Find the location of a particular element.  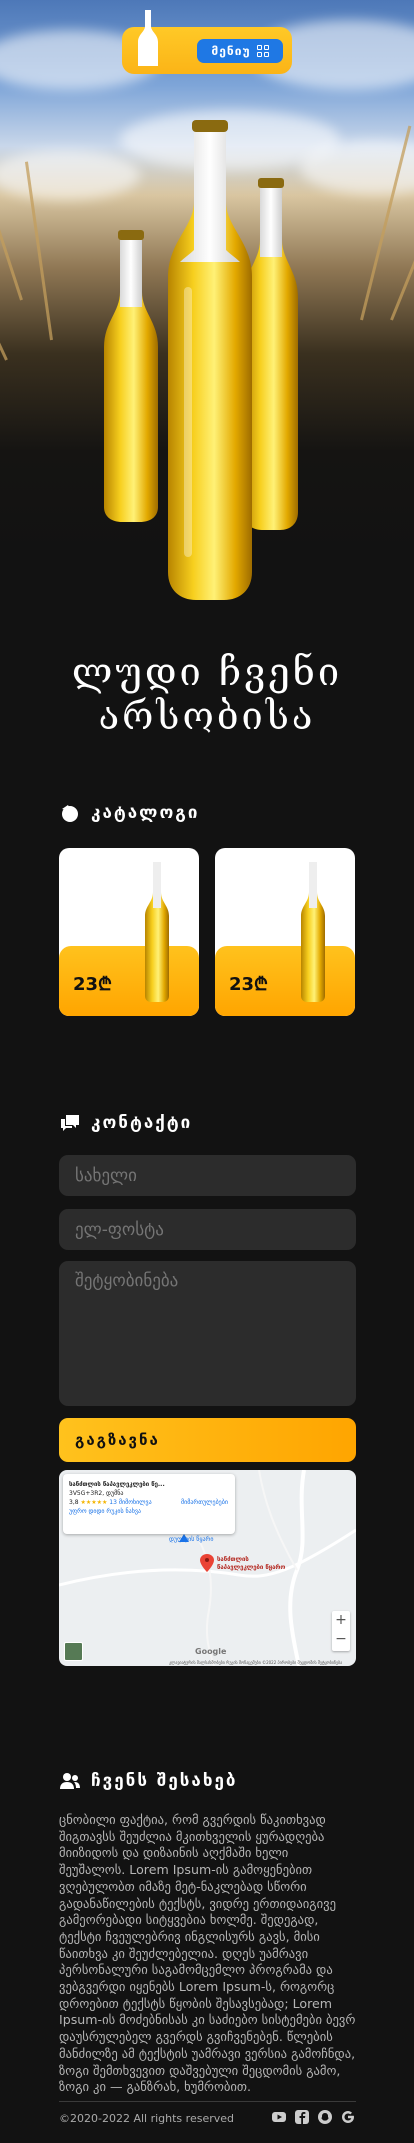

snapchat-icon is located at coordinates (325, 2117).